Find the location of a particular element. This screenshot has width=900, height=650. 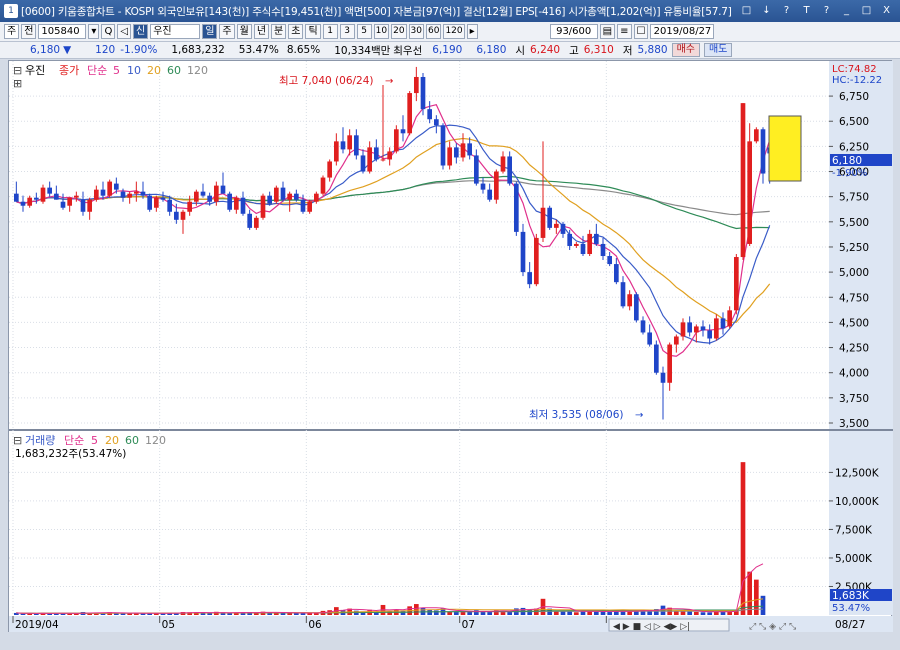

volume-legend-ma-label: 단순 is located at coordinates (74, 440).